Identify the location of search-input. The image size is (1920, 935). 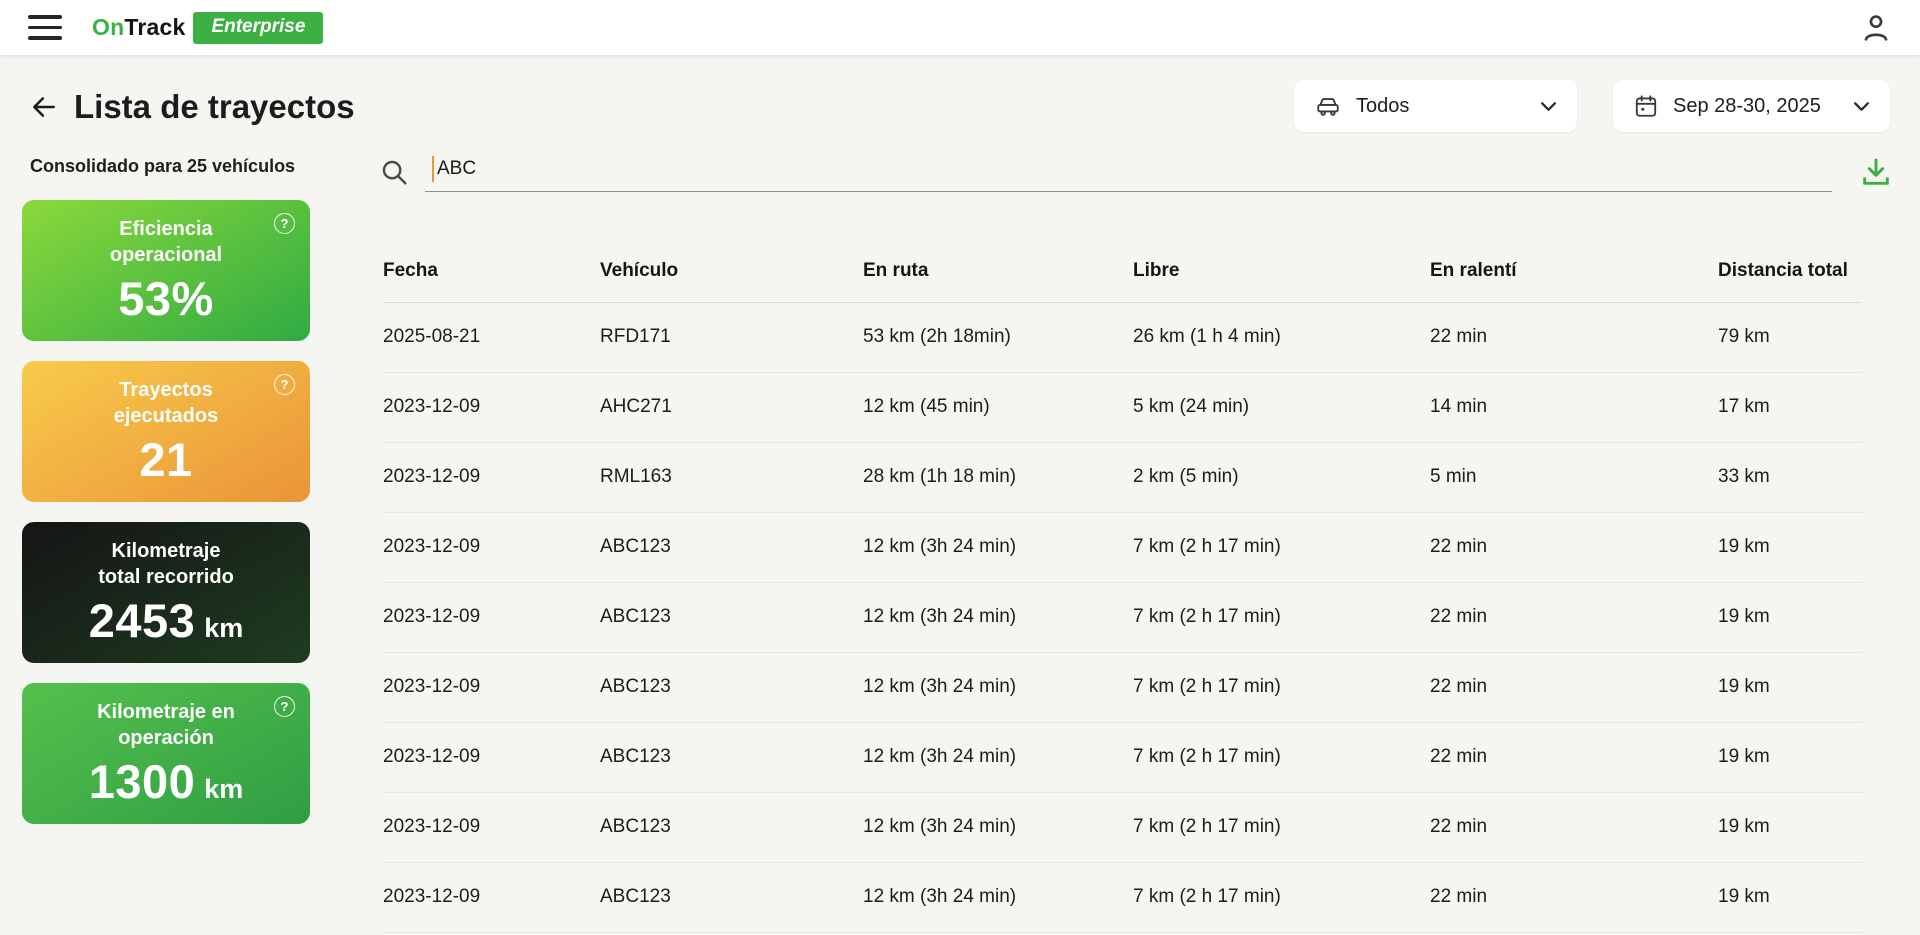
(1128, 172).